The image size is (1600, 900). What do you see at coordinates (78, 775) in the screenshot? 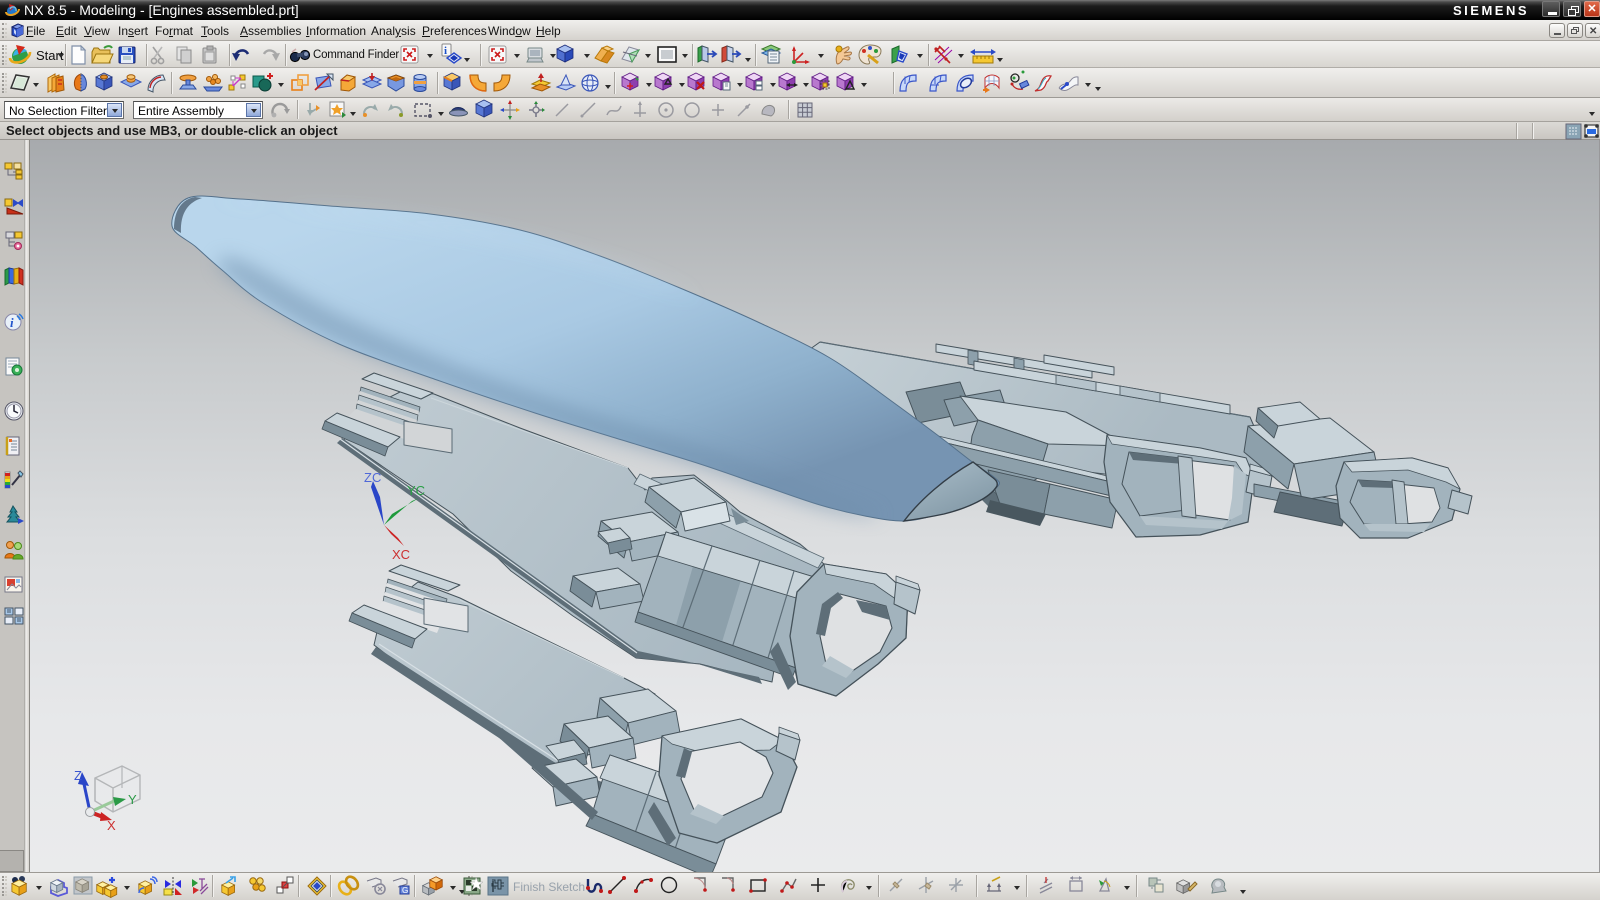
I see `svg-text: Z` at bounding box center [78, 775].